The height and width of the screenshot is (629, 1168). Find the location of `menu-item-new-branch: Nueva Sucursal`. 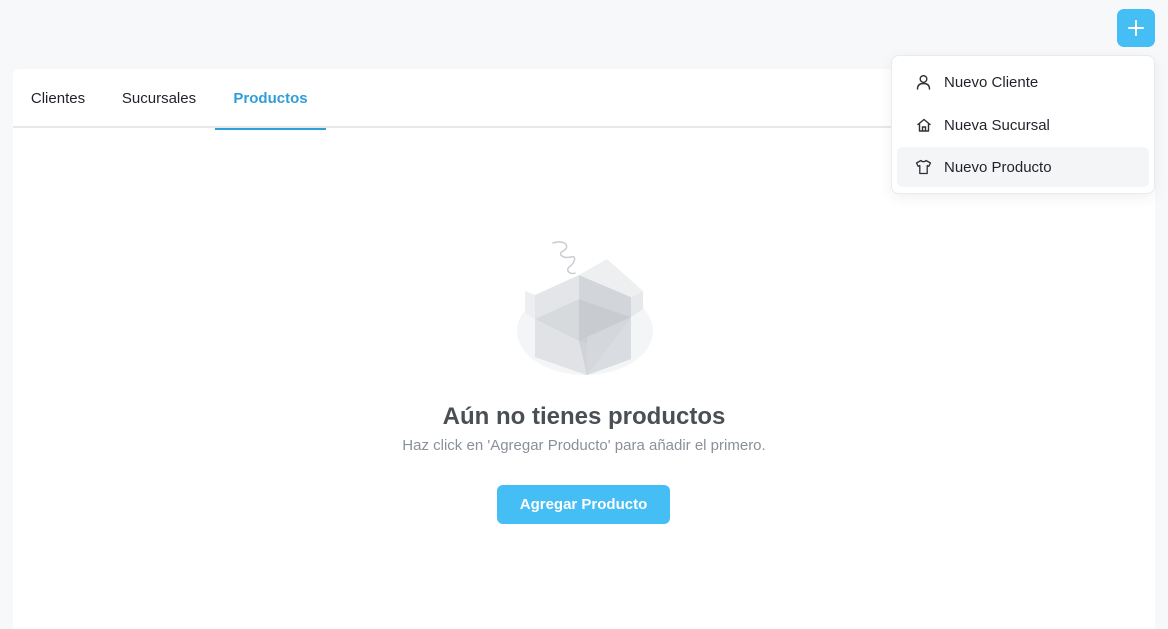

menu-item-new-branch: Nueva Sucursal is located at coordinates (1023, 125).